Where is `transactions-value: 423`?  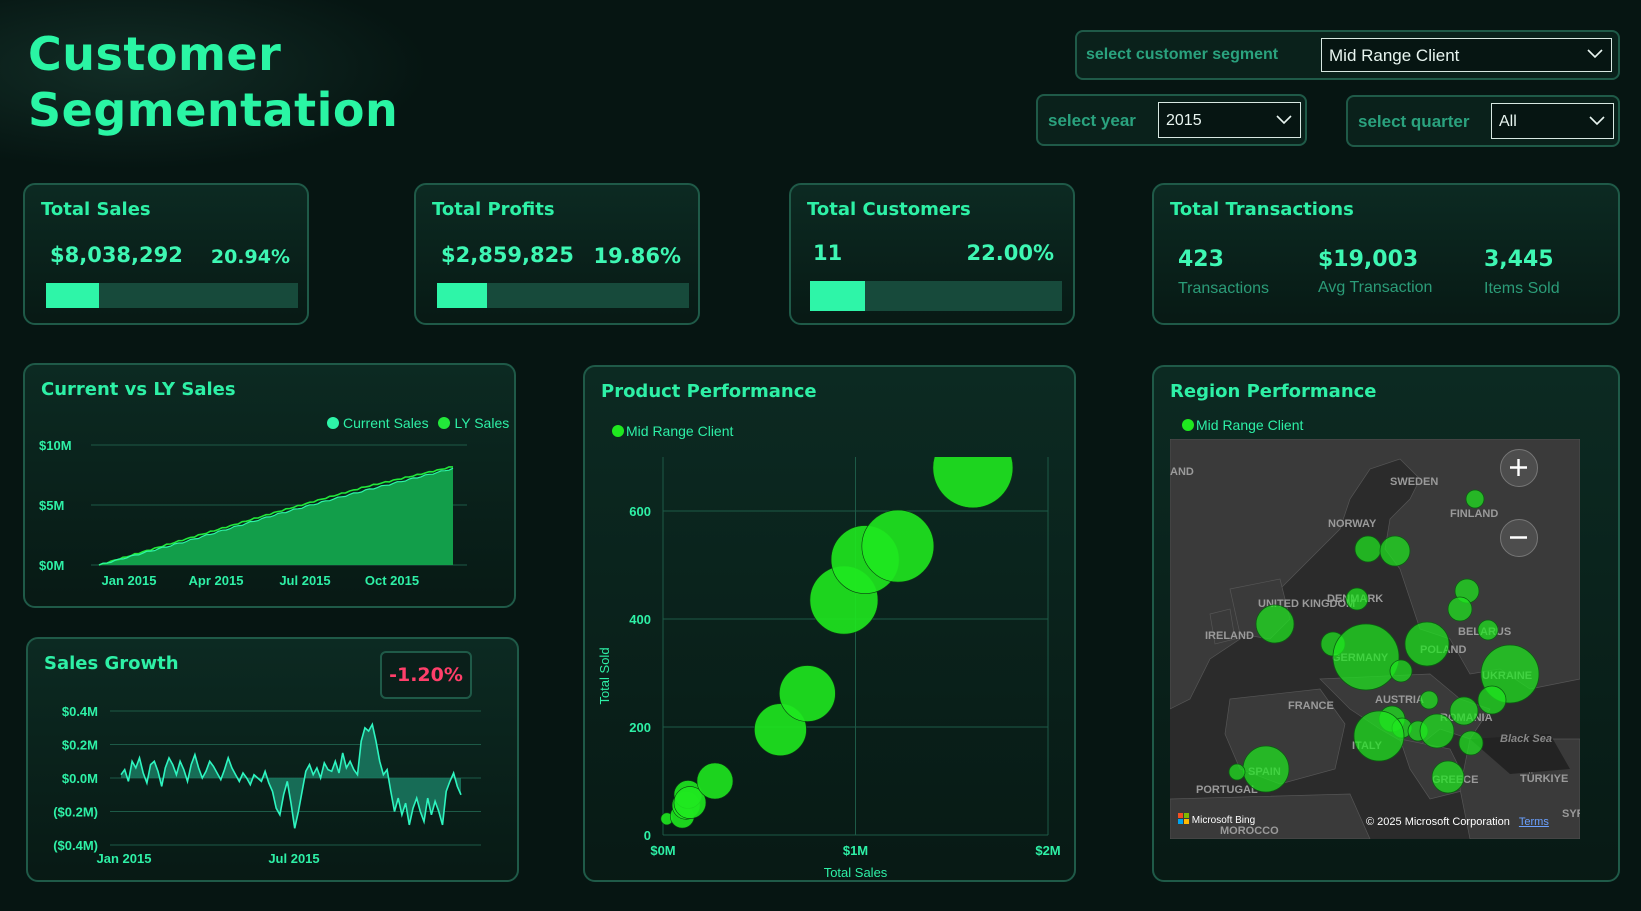
transactions-value: 423 is located at coordinates (1201, 259).